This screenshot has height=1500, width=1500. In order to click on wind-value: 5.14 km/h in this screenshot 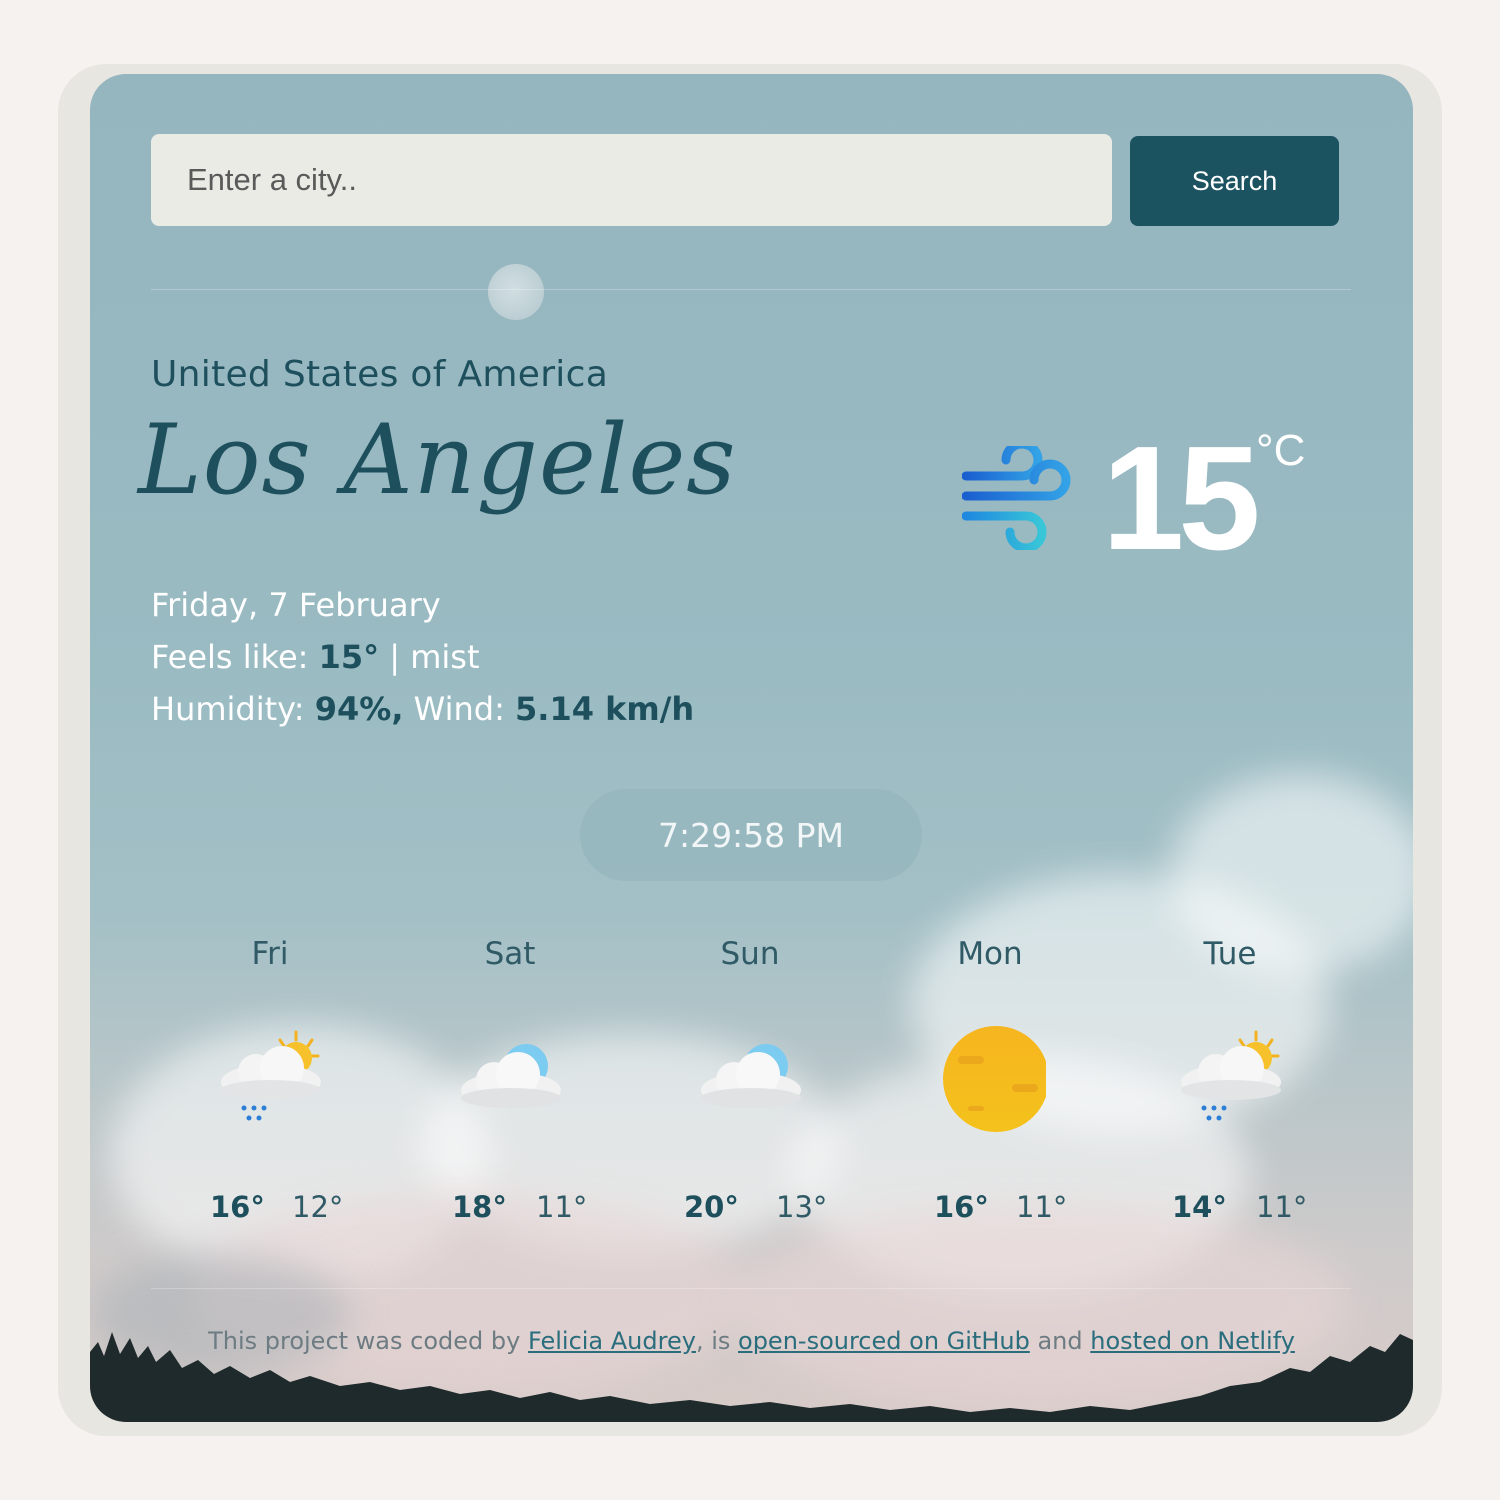, I will do `click(605, 709)`.